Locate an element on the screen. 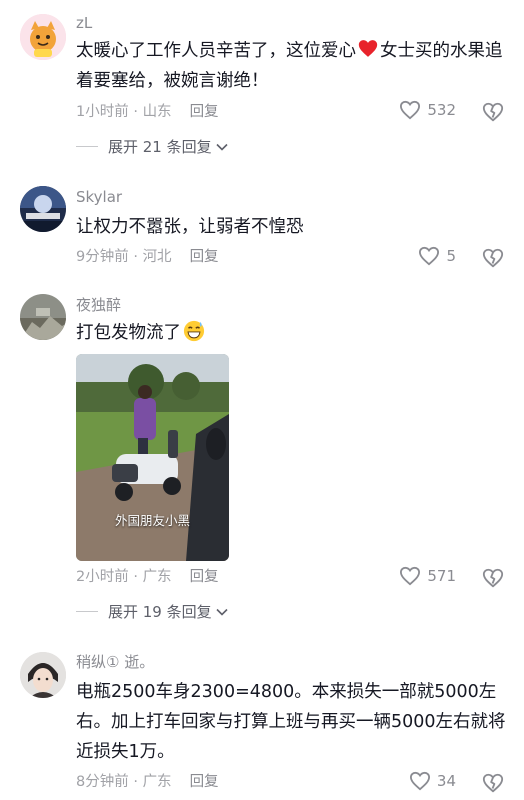  comment-text: 打包发物流了 is located at coordinates (291, 335).